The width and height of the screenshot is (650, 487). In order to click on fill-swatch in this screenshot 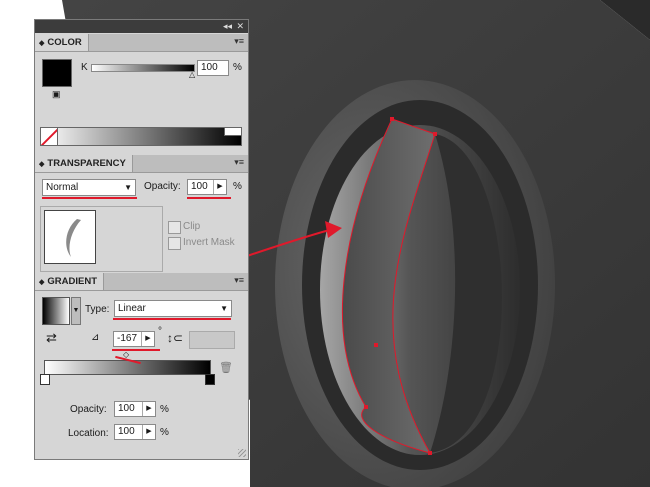, I will do `click(57, 73)`.